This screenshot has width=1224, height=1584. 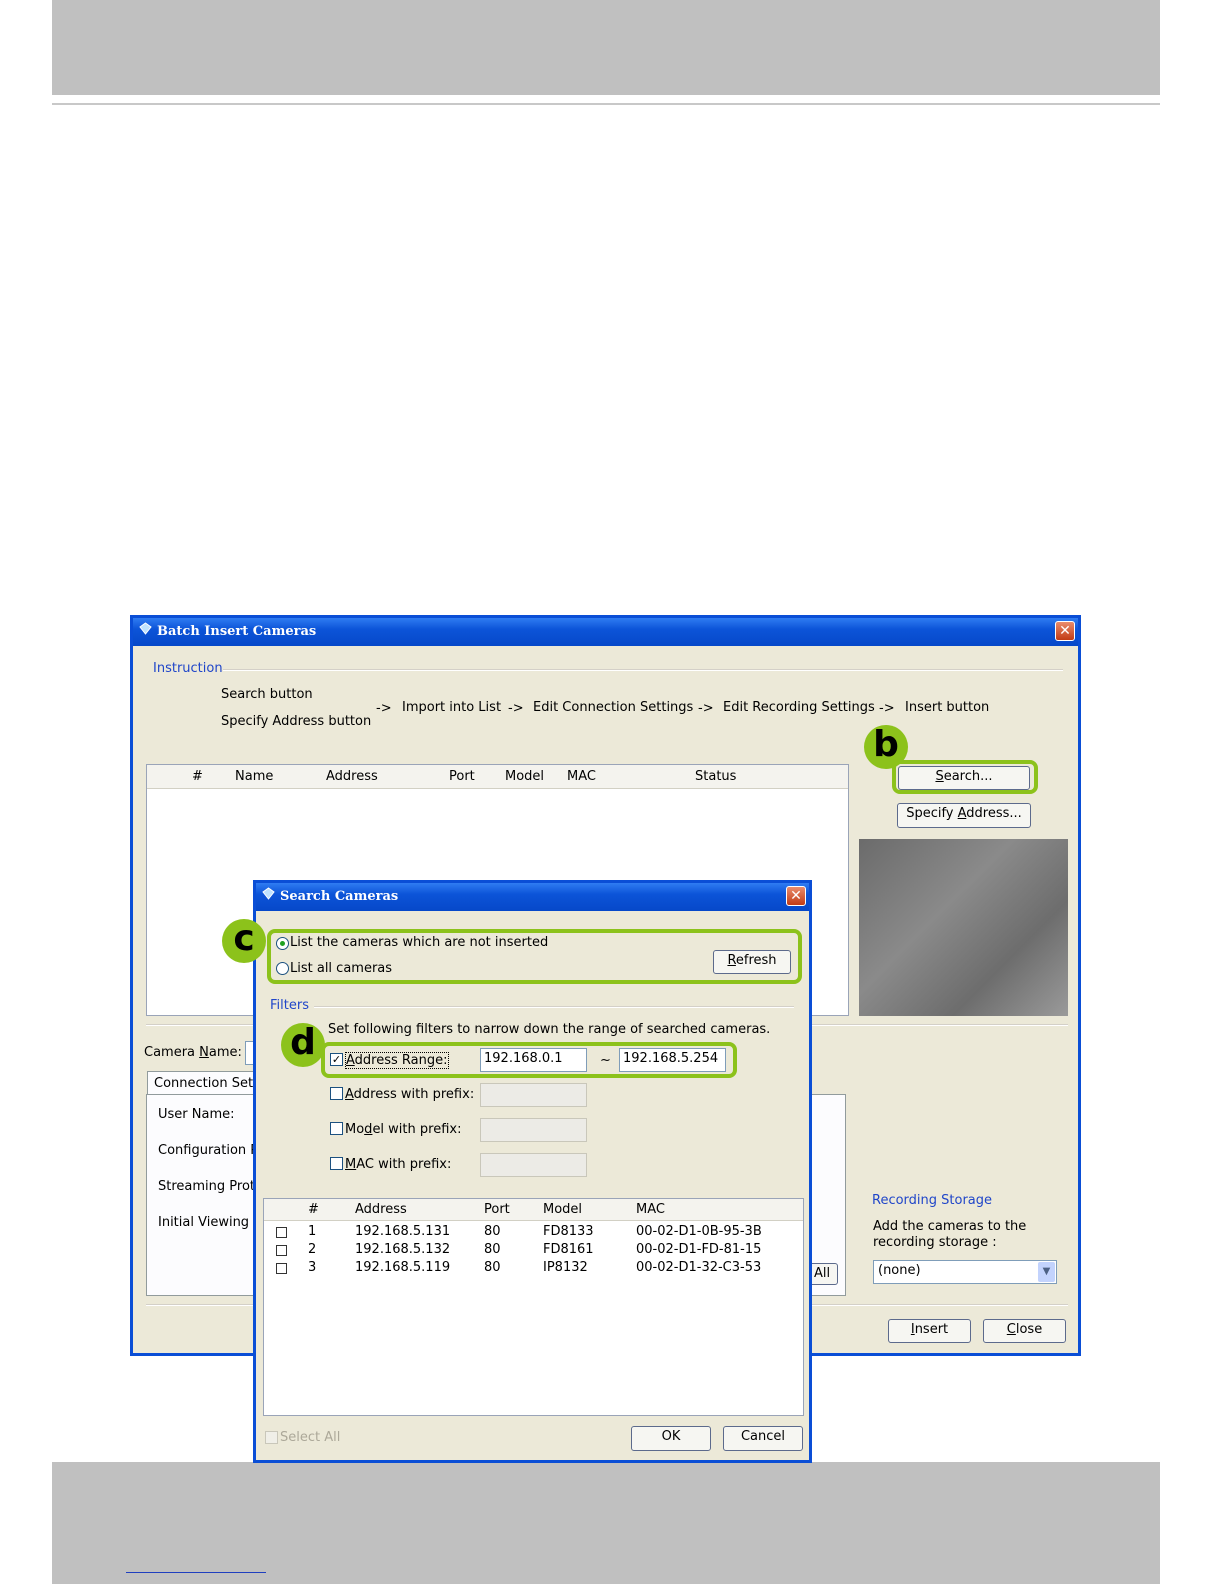 I want to click on callout-d-highlight, so click(x=529, y=1060).